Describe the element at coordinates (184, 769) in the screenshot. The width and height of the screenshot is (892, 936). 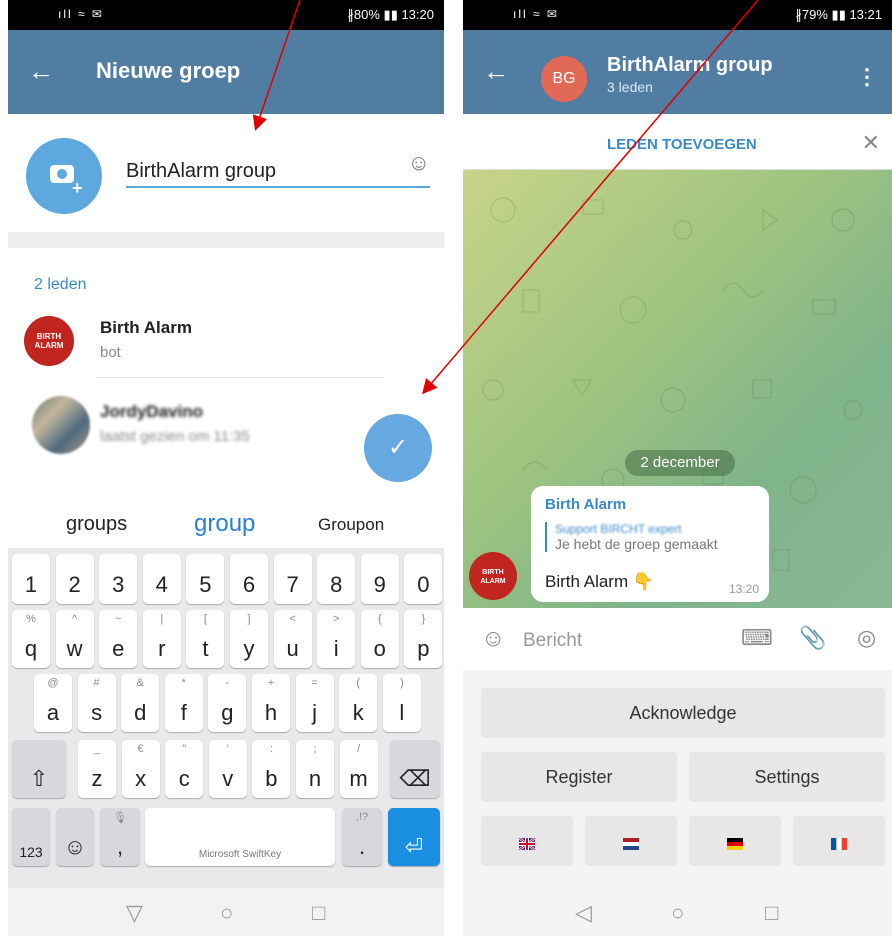
I see `key-c: " c` at that location.